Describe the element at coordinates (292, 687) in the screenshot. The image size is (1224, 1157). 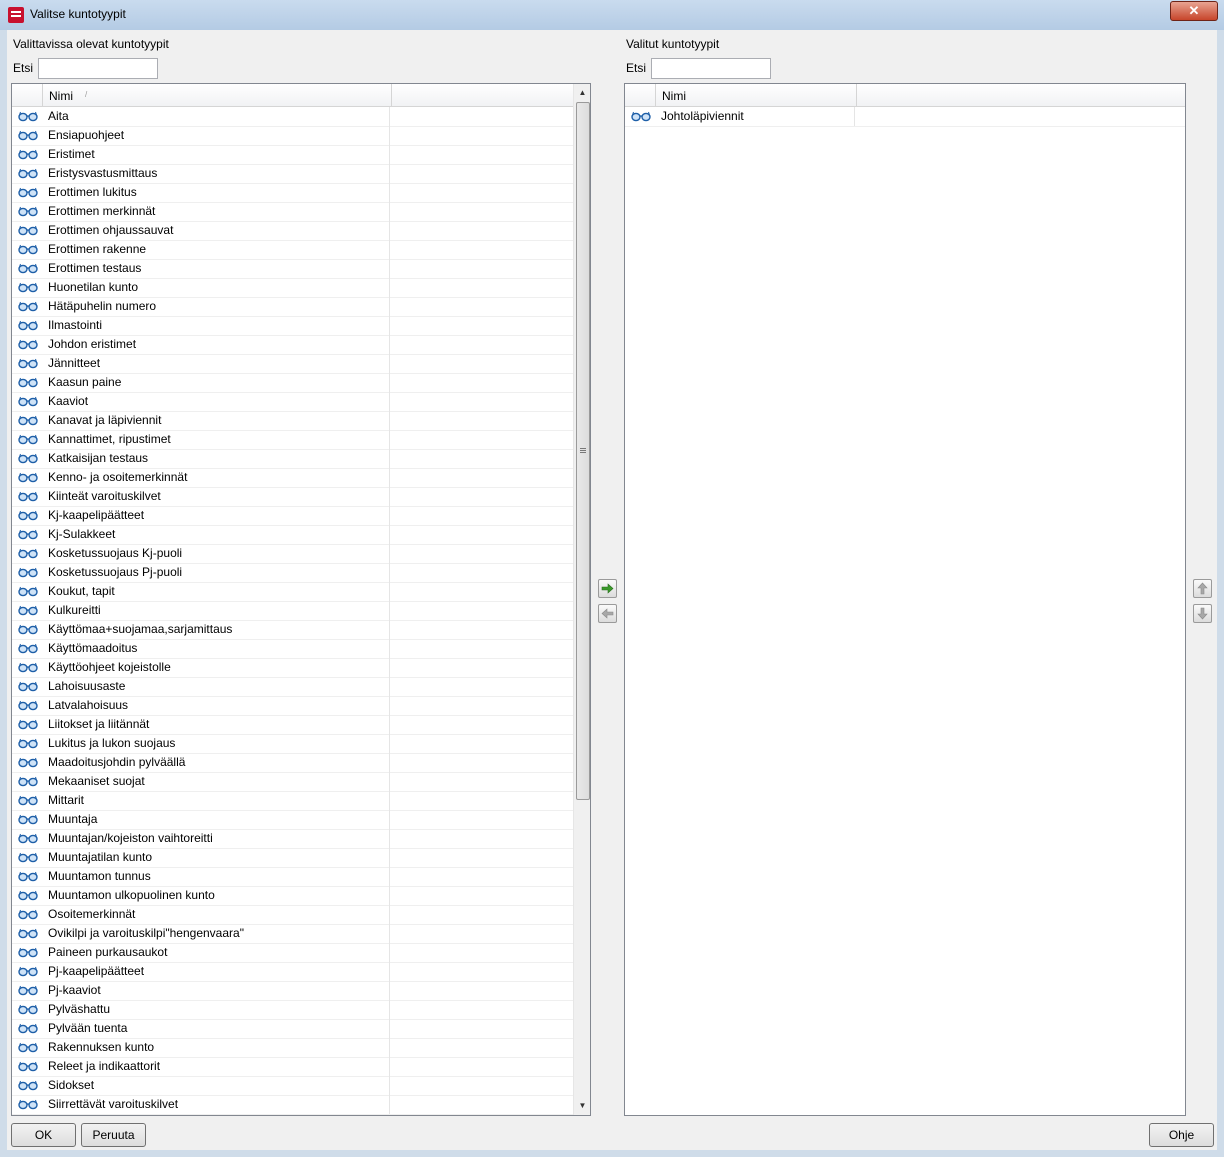
I see `table-row: Lahoisuusaste` at that location.